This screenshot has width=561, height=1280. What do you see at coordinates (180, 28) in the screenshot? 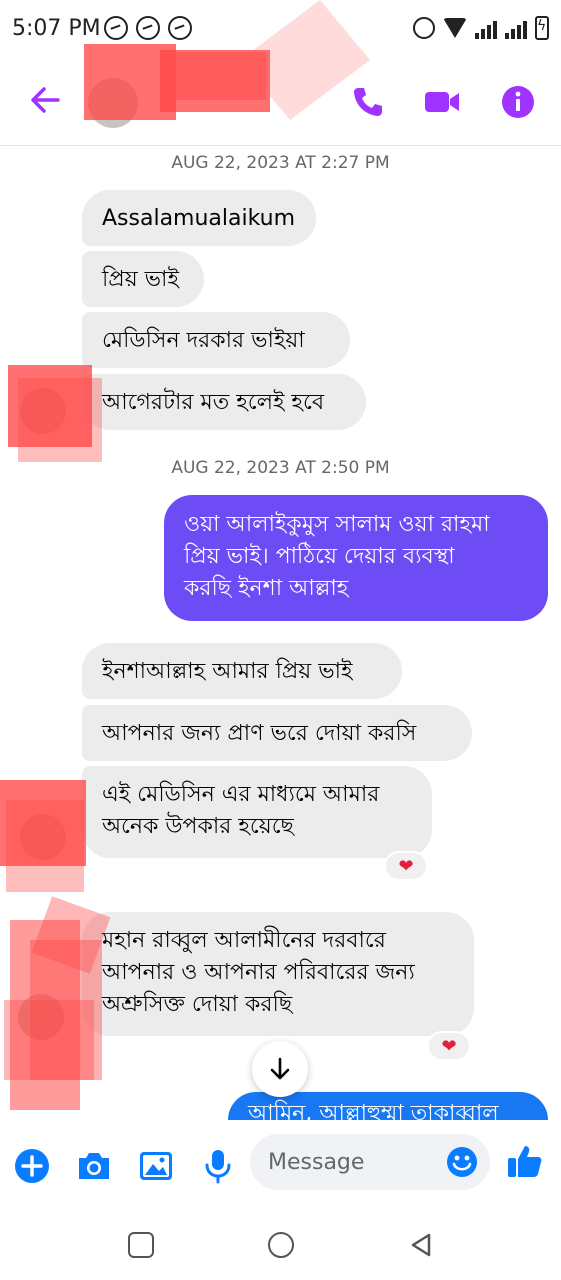
I see `whatsapp-icon` at bounding box center [180, 28].